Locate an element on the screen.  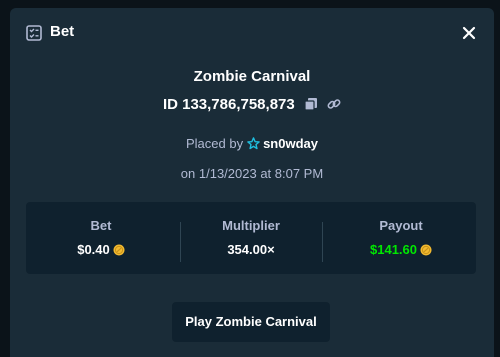
payout-label: Payout is located at coordinates (401, 225).